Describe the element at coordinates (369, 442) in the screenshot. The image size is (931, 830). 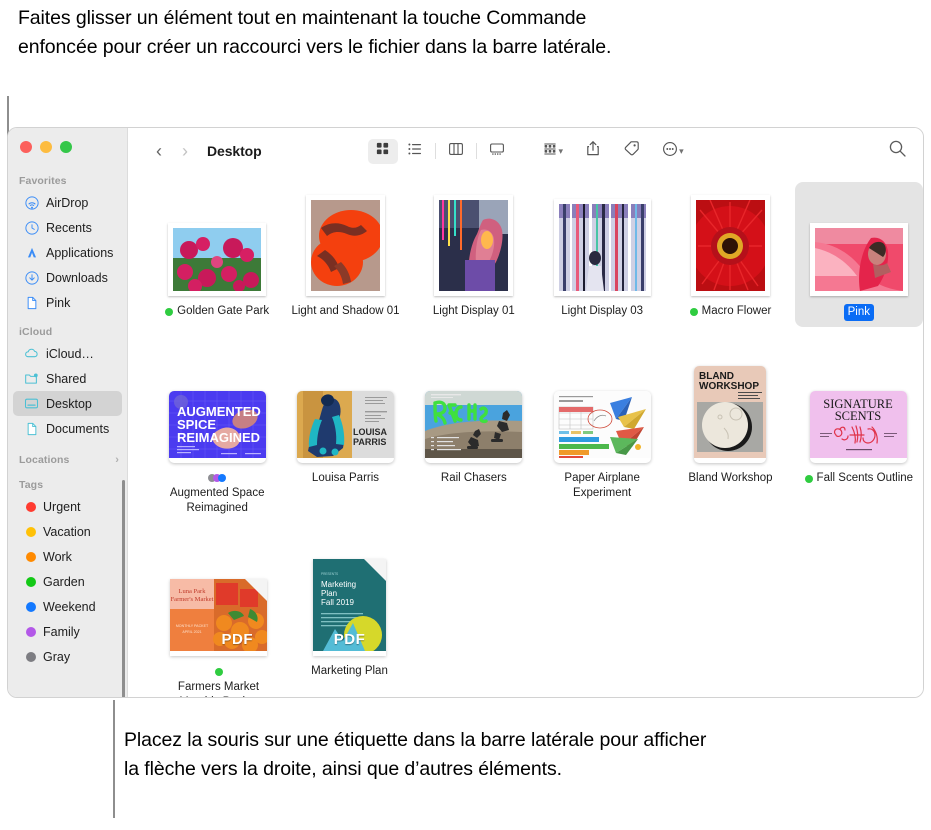
I see `svg-text: PARRIS` at that location.